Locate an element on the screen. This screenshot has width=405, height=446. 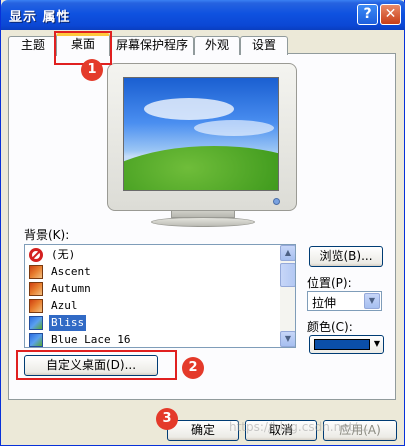
annotation-badge-3: 3 is located at coordinates (167, 419).